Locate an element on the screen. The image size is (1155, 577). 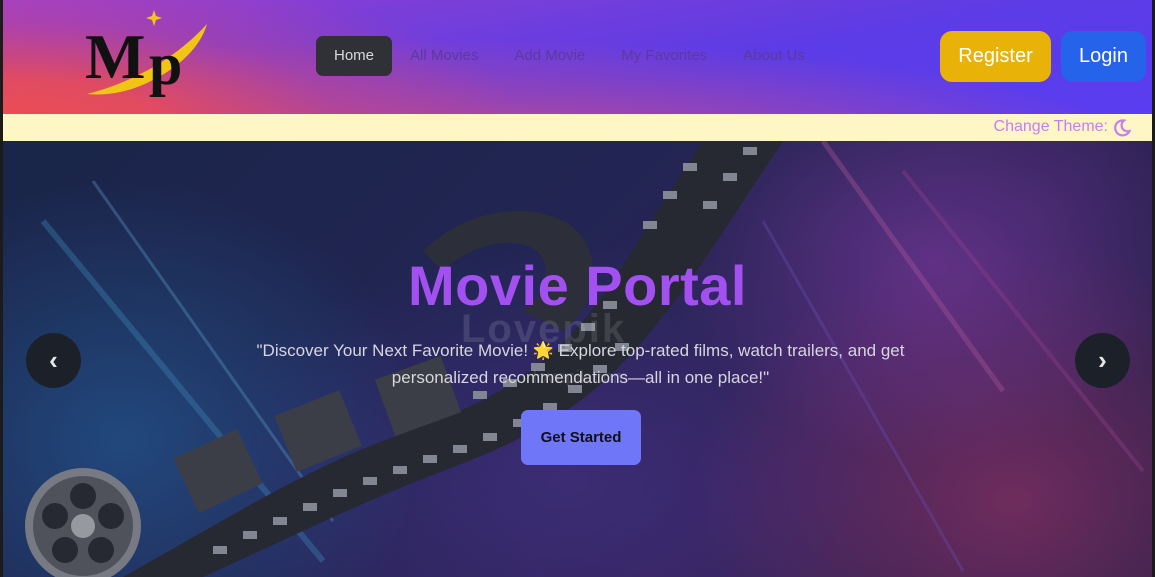
svg-text: p is located at coordinates (165, 64).